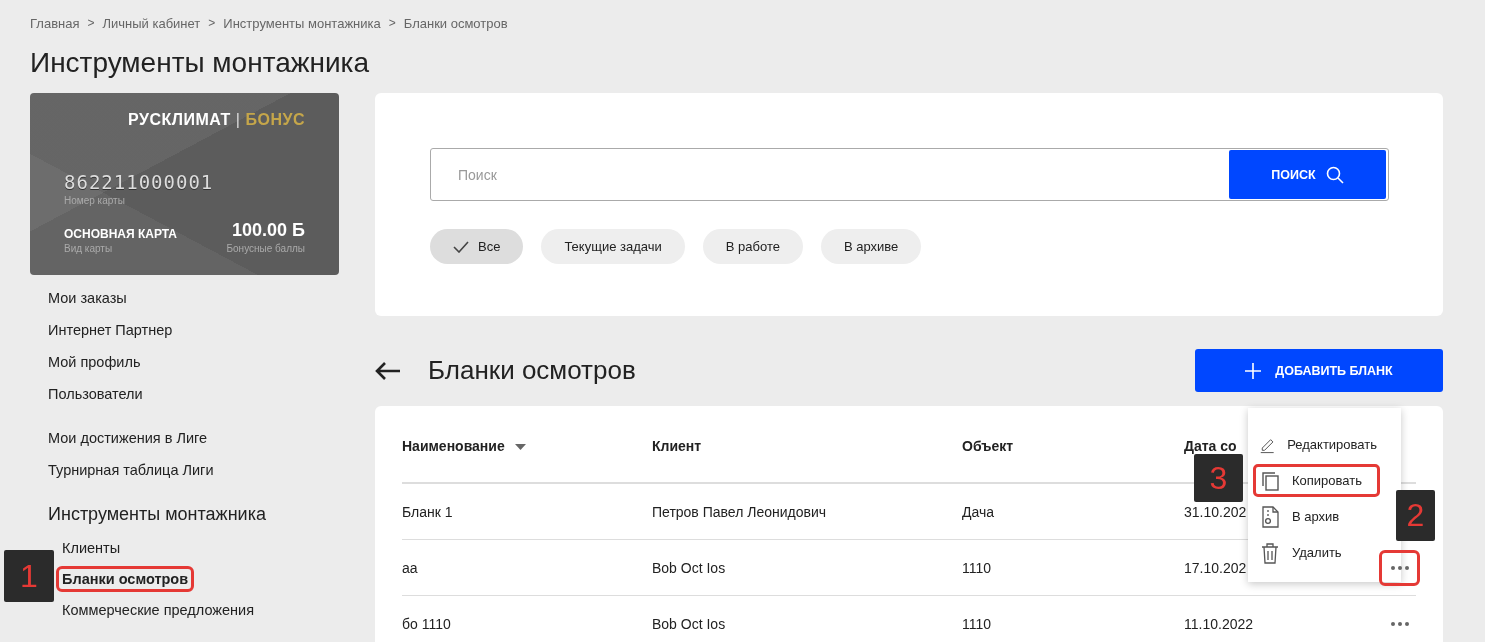  What do you see at coordinates (1316, 444) in the screenshot?
I see `menu-item: Редактировать` at bounding box center [1316, 444].